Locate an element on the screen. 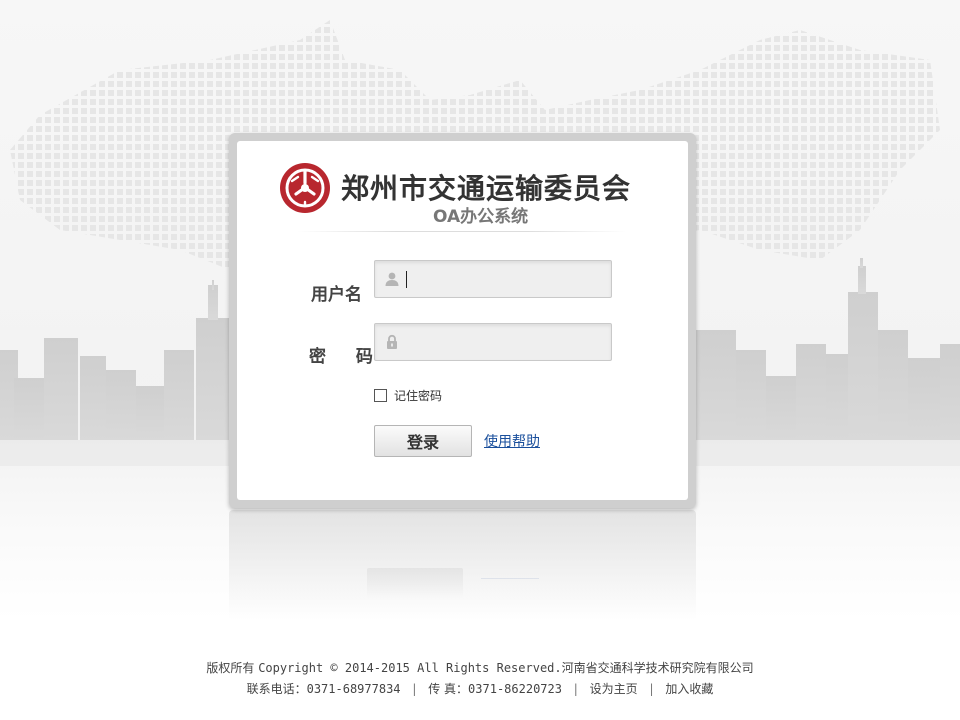  login-button-reflection is located at coordinates (415, 583).